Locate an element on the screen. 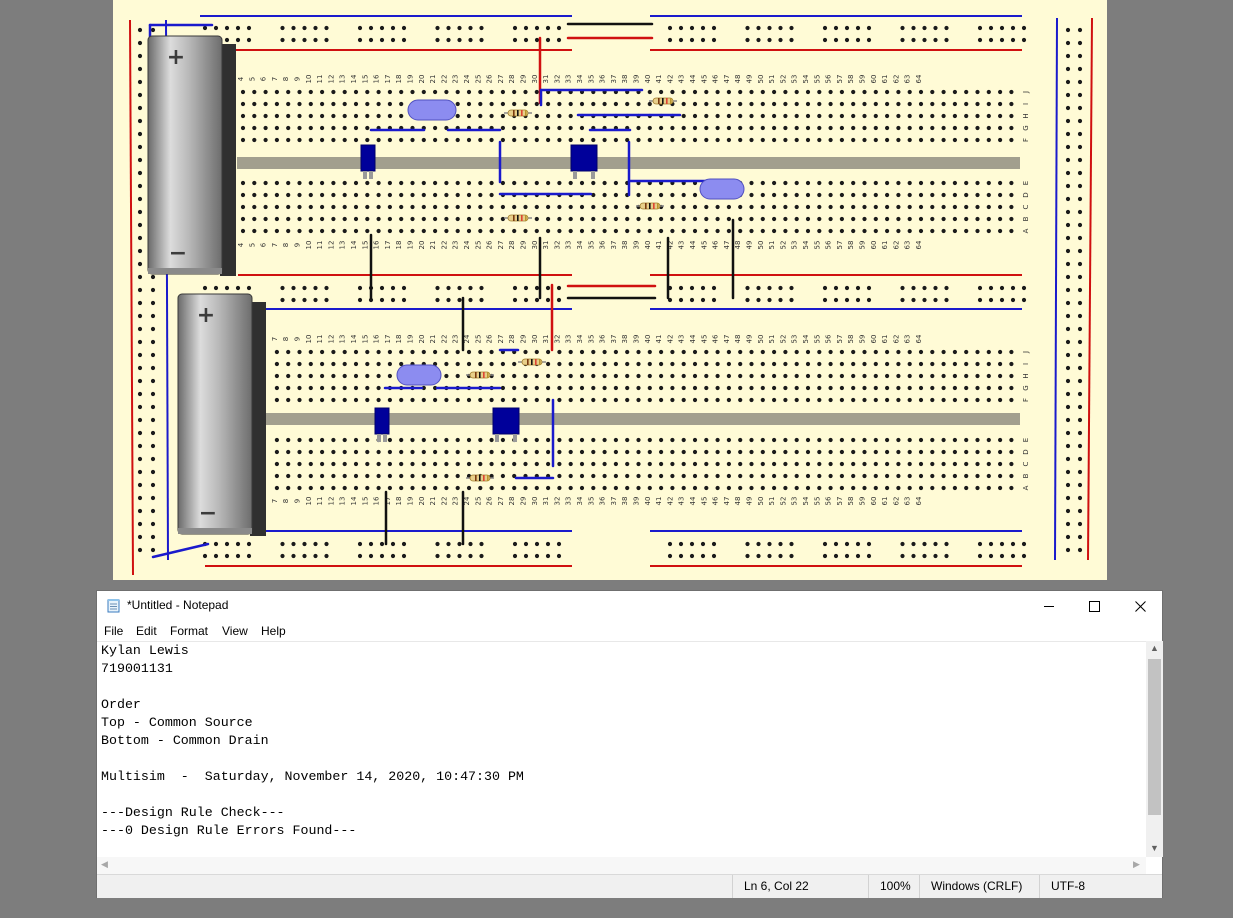 The width and height of the screenshot is (1233, 918). title-bar: *Untitled - Notepad is located at coordinates (629, 606).